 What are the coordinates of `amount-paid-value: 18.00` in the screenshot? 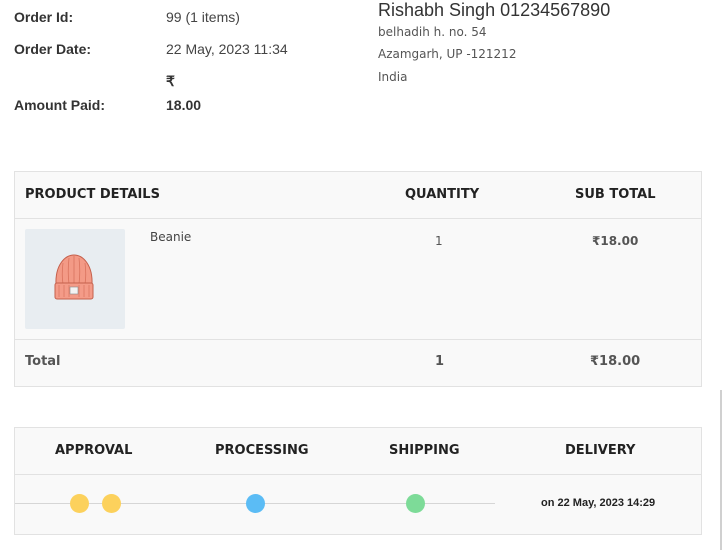 It's located at (184, 105).